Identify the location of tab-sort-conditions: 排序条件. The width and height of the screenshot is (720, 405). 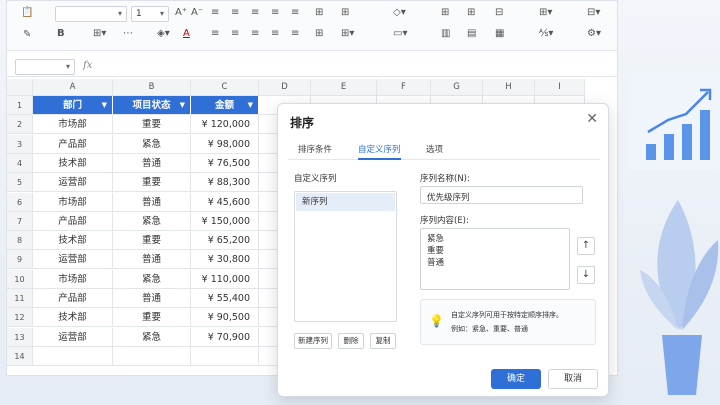
(315, 149).